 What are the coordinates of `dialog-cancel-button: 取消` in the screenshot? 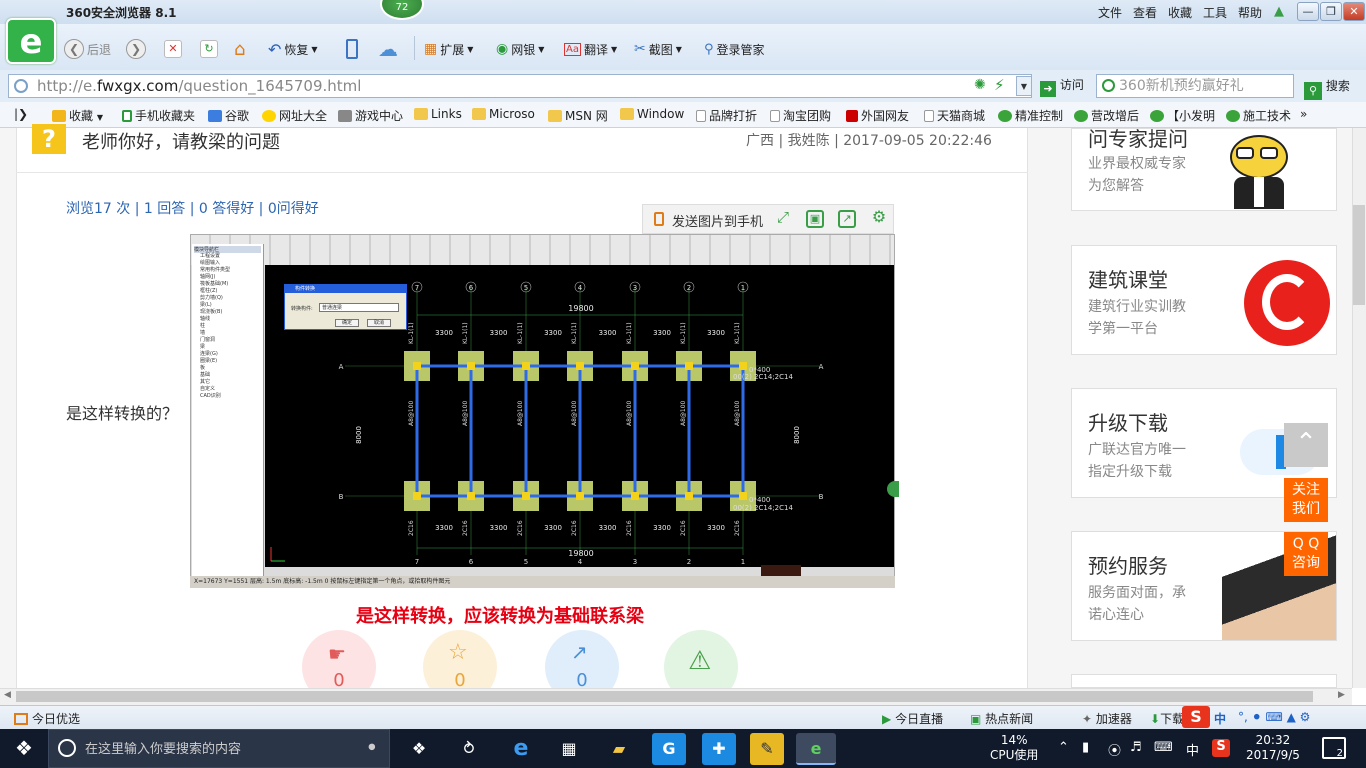 It's located at (379, 323).